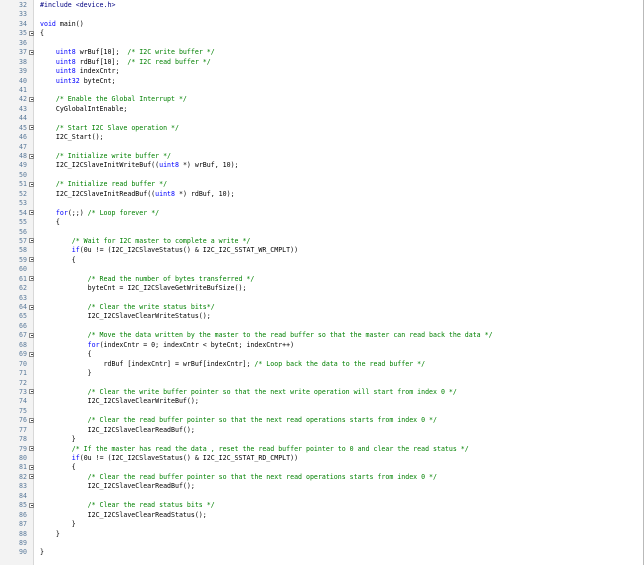 The image size is (644, 565). Describe the element at coordinates (141, 486) in the screenshot. I see `code-token: I2C_I2CSlaveClearReadBuf();` at that location.